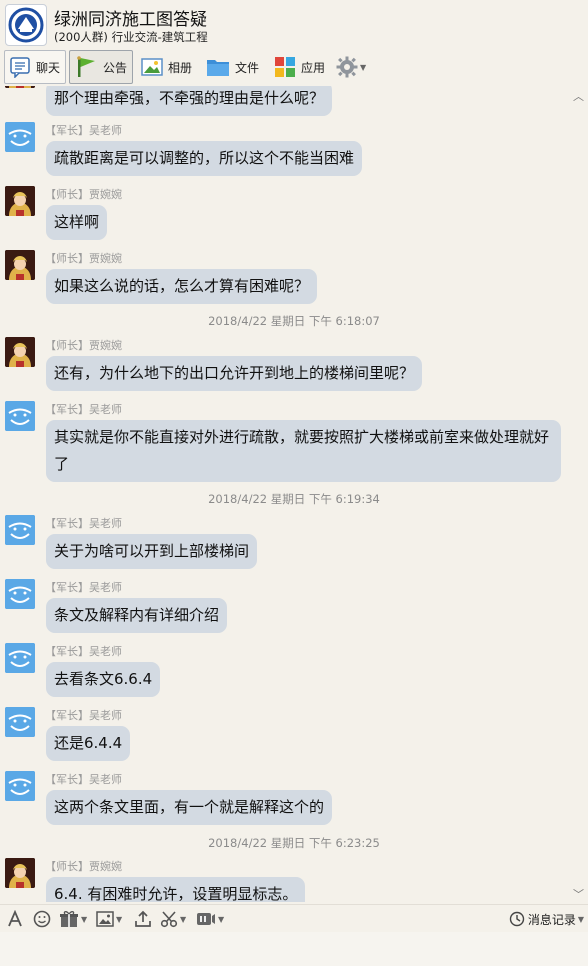  I want to click on message-bubble: 那个理由牵强，不牵强的理由是什么呢？, so click(189, 101).